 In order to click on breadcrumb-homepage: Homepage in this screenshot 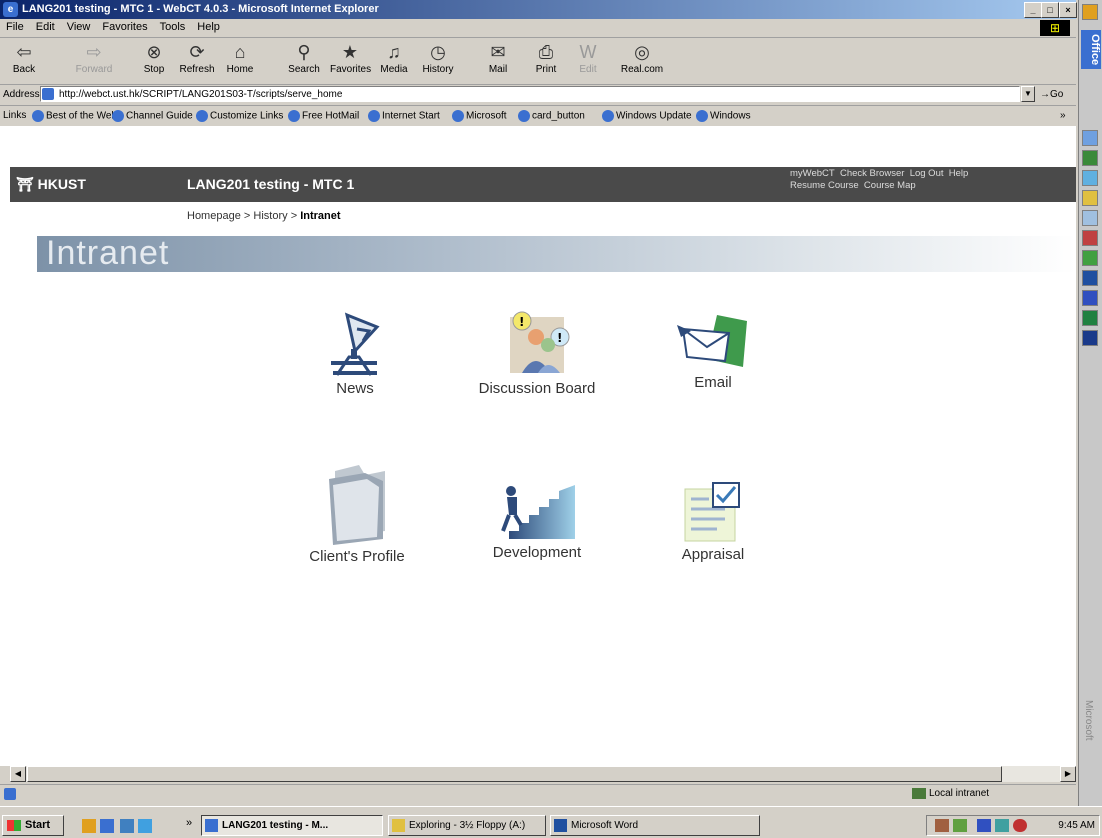, I will do `click(214, 216)`.